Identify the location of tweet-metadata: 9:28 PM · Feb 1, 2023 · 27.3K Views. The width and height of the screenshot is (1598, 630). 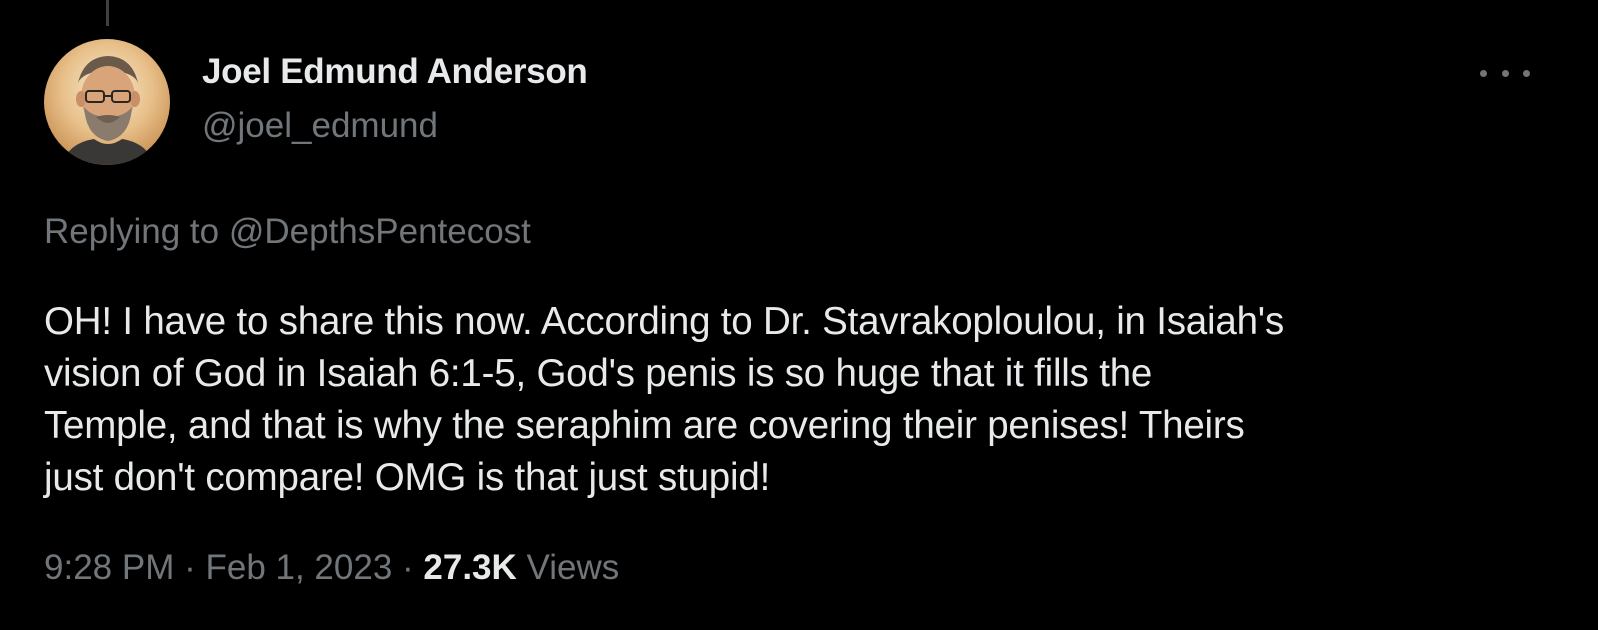
(331, 568).